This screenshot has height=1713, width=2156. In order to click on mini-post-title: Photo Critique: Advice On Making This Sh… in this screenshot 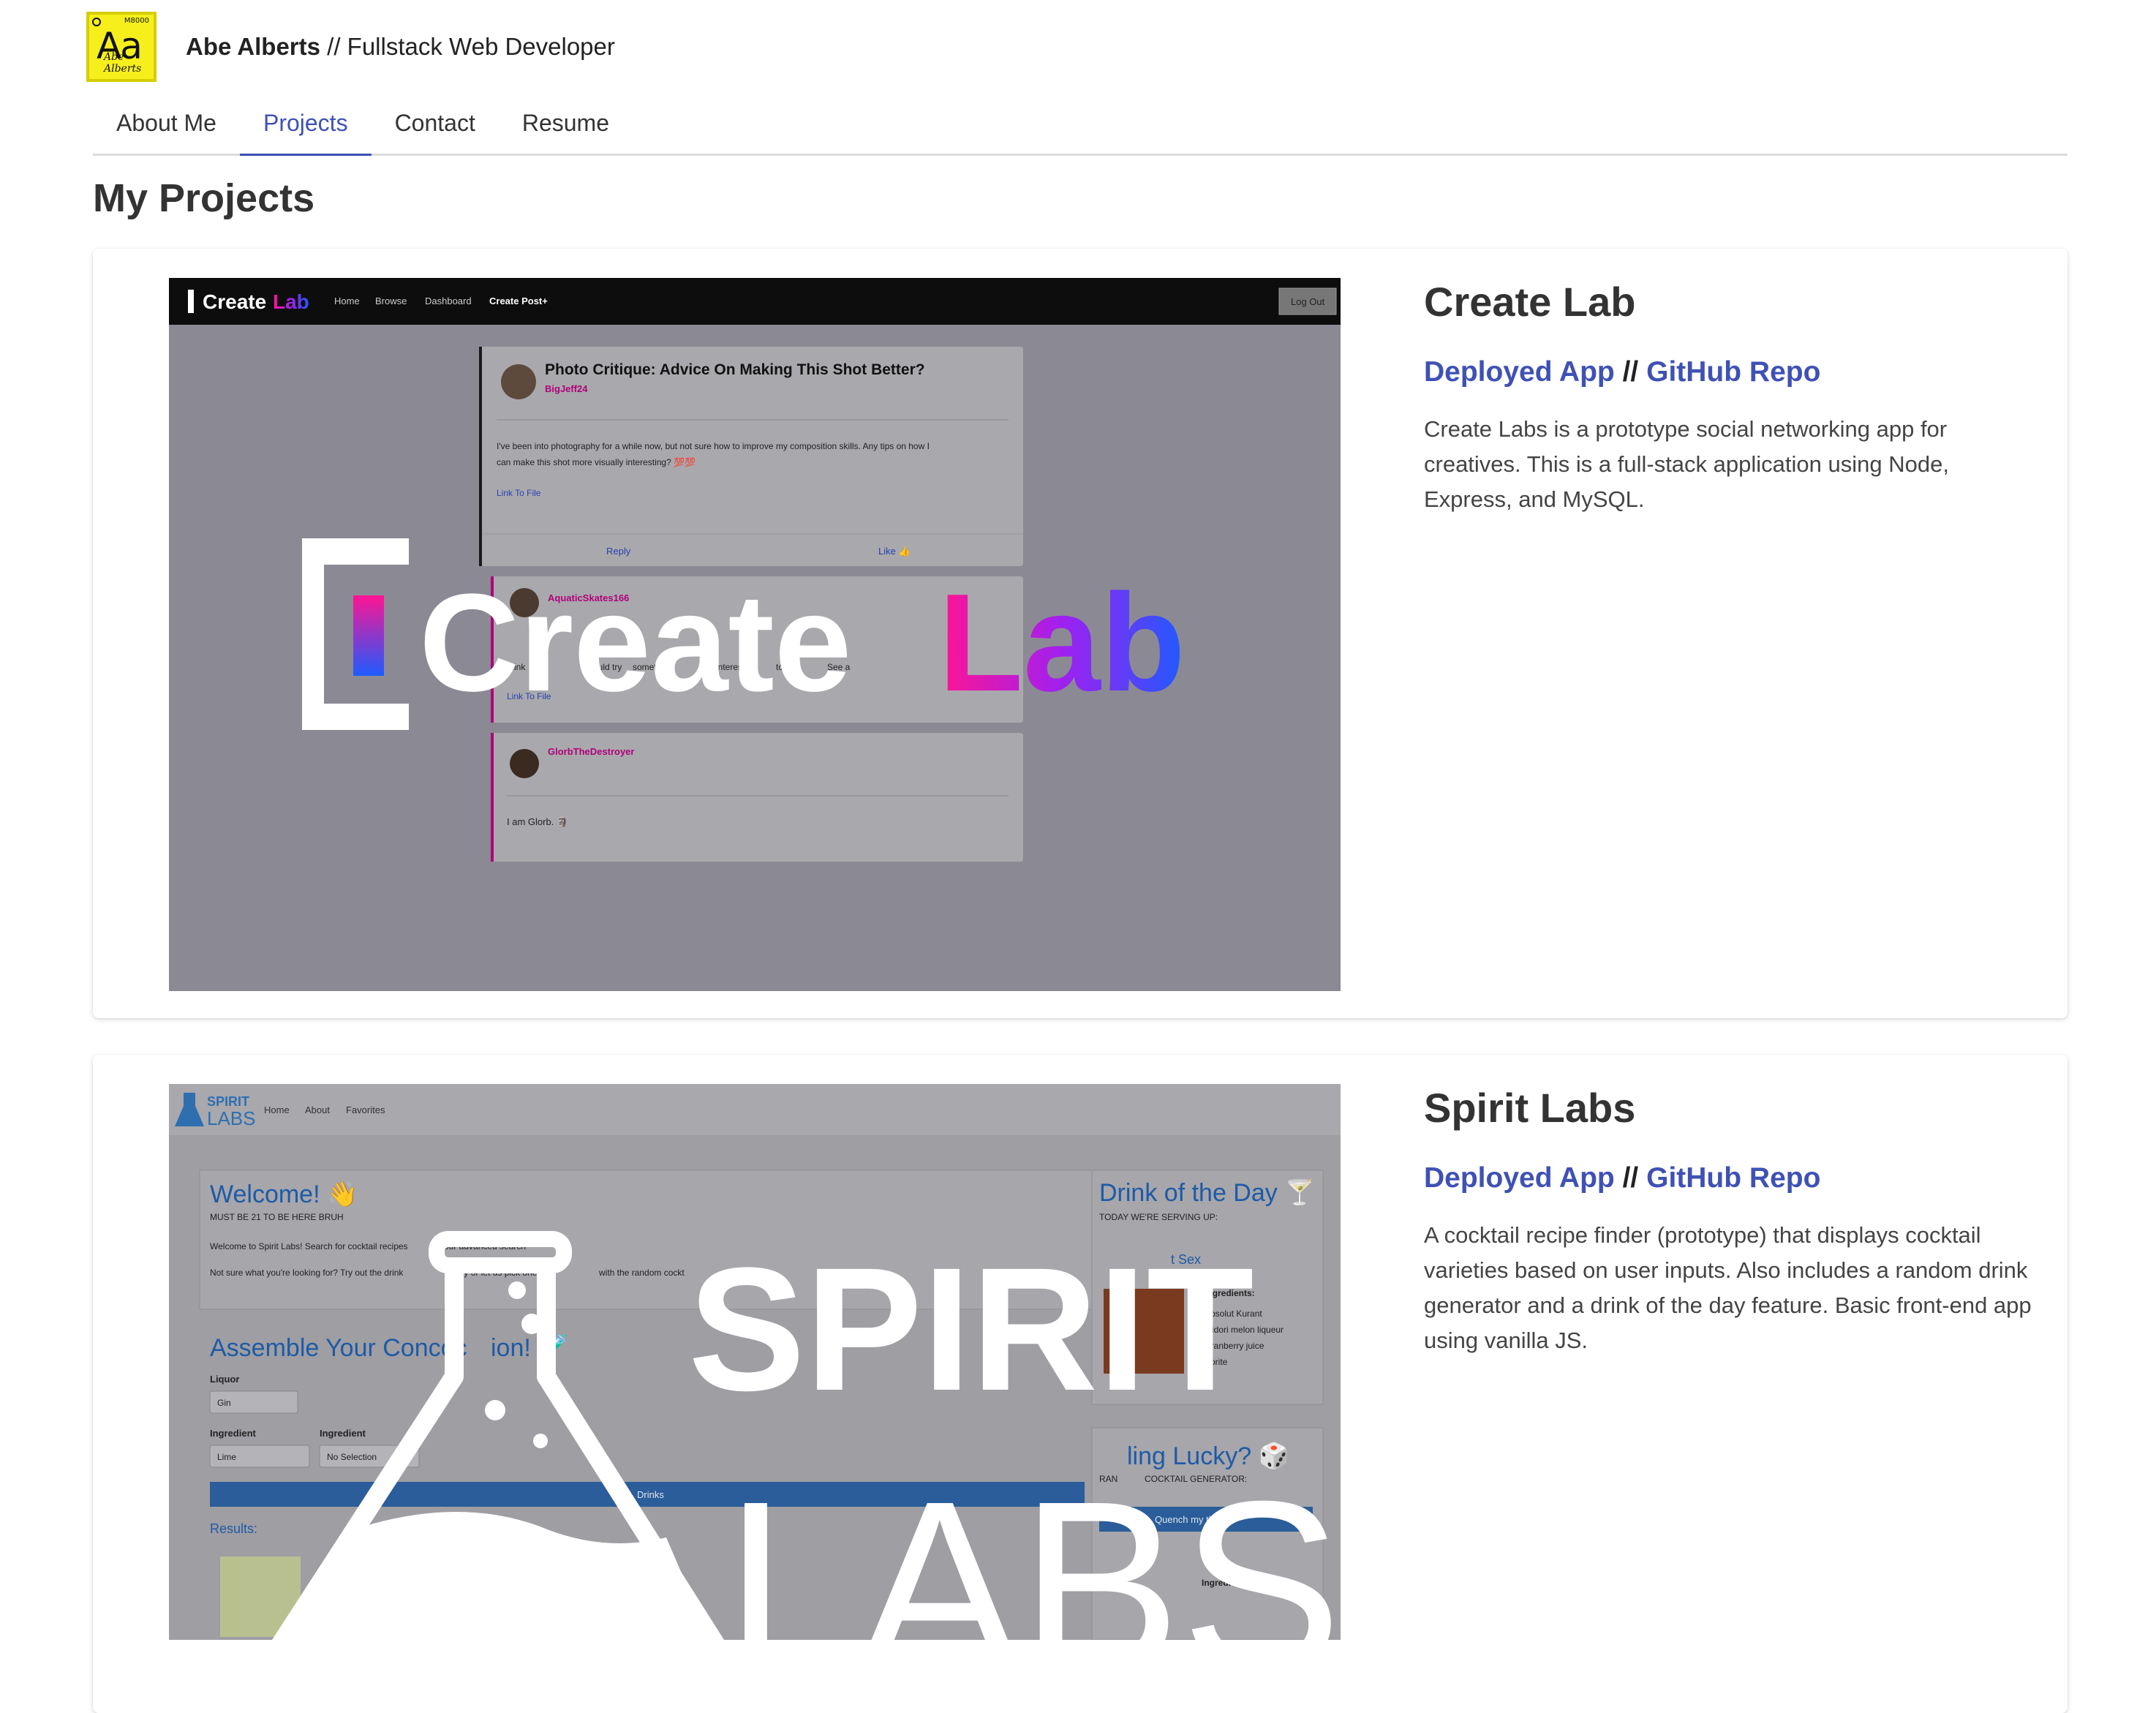, I will do `click(735, 369)`.